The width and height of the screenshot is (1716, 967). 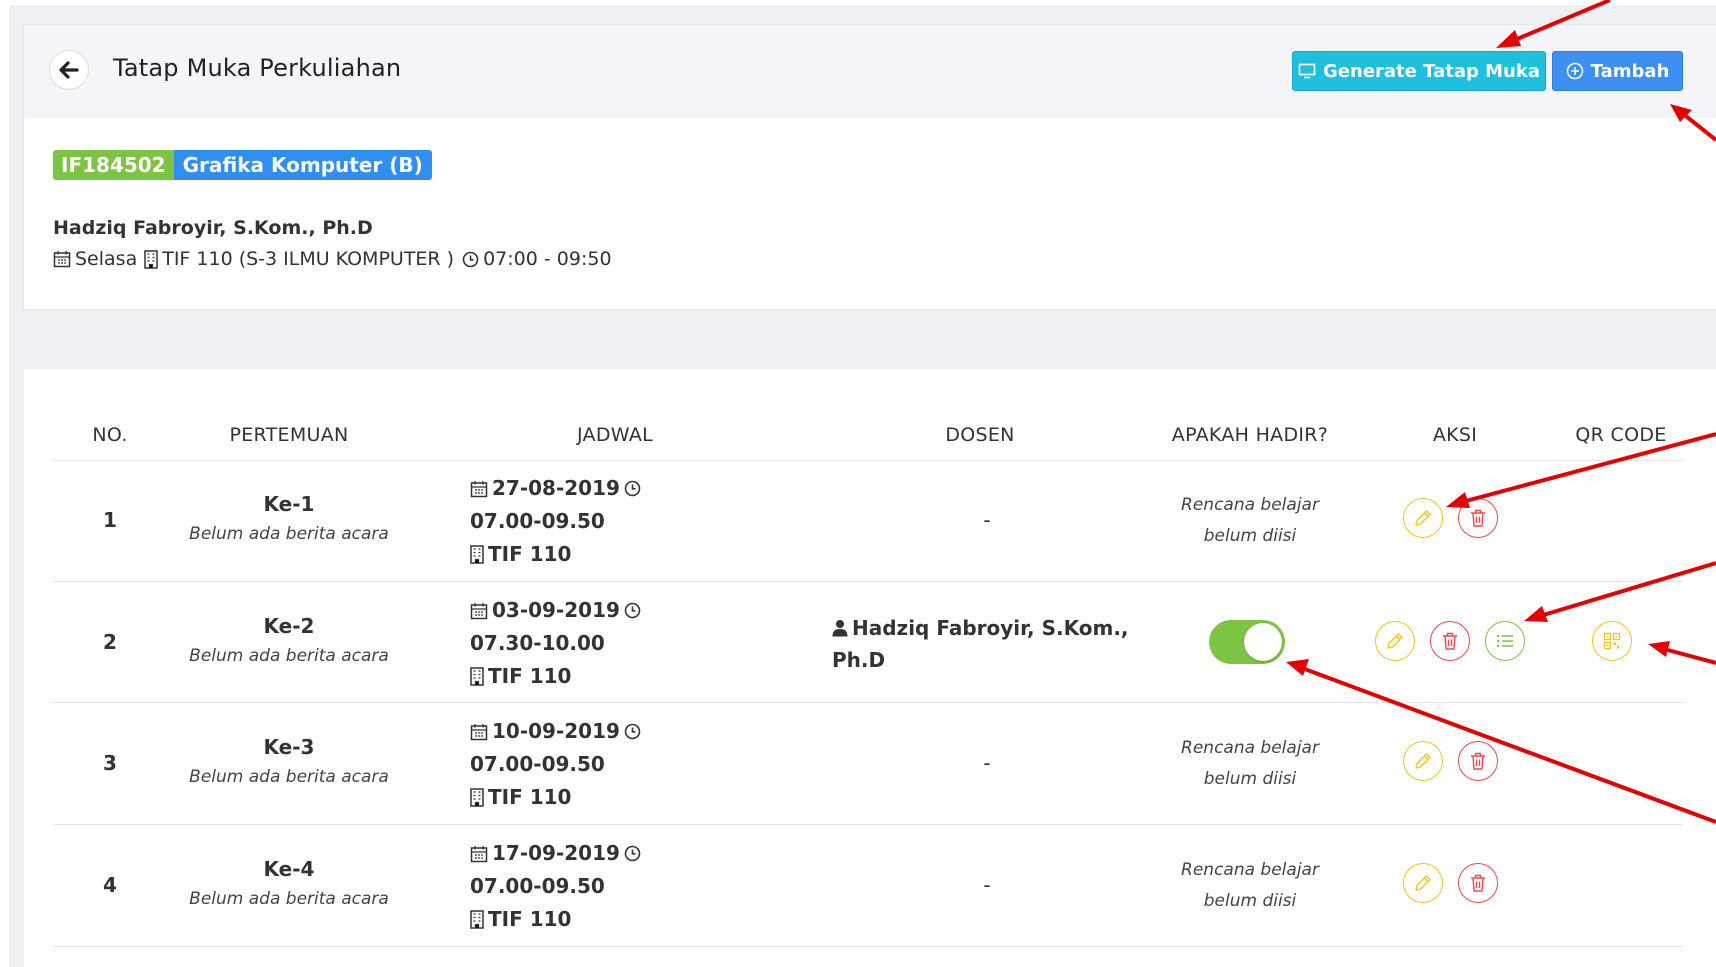 I want to click on page-title: Tatap Muka Perkuliahan, so click(x=257, y=68).